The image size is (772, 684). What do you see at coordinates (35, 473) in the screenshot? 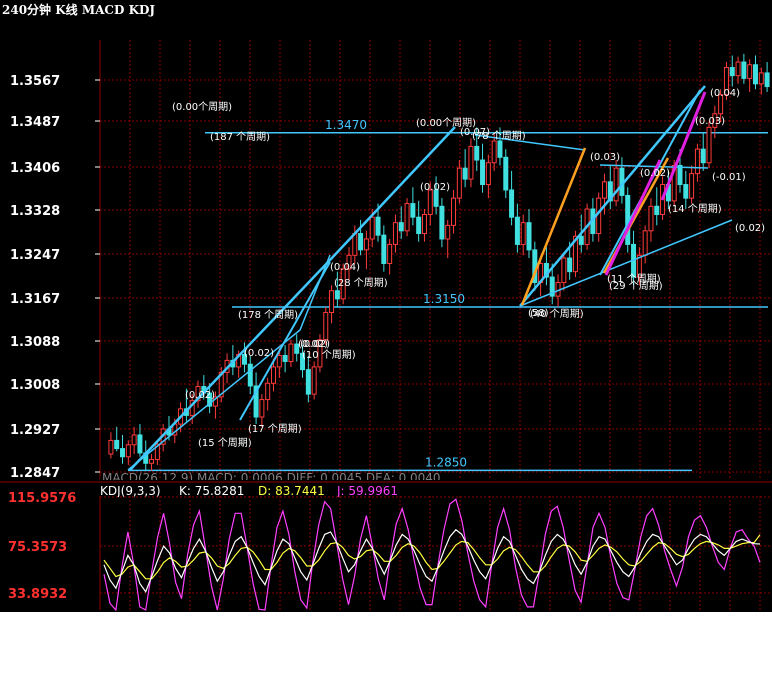
I see `y-tick-label: 1.2847` at bounding box center [35, 473].